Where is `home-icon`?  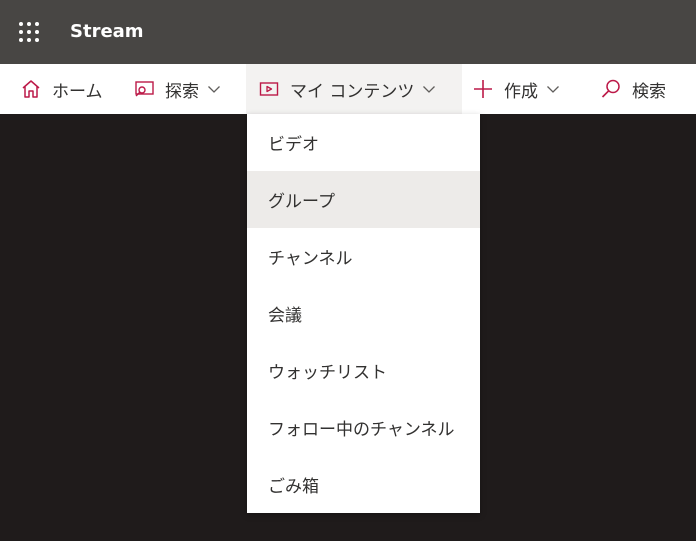
home-icon is located at coordinates (31, 89).